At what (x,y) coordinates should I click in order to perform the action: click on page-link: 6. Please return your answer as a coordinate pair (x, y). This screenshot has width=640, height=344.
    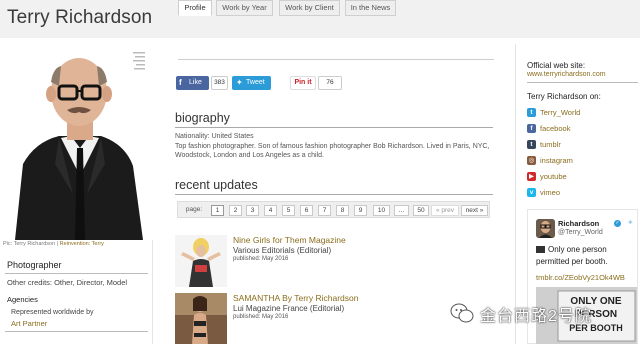
    Looking at the image, I should click on (306, 210).